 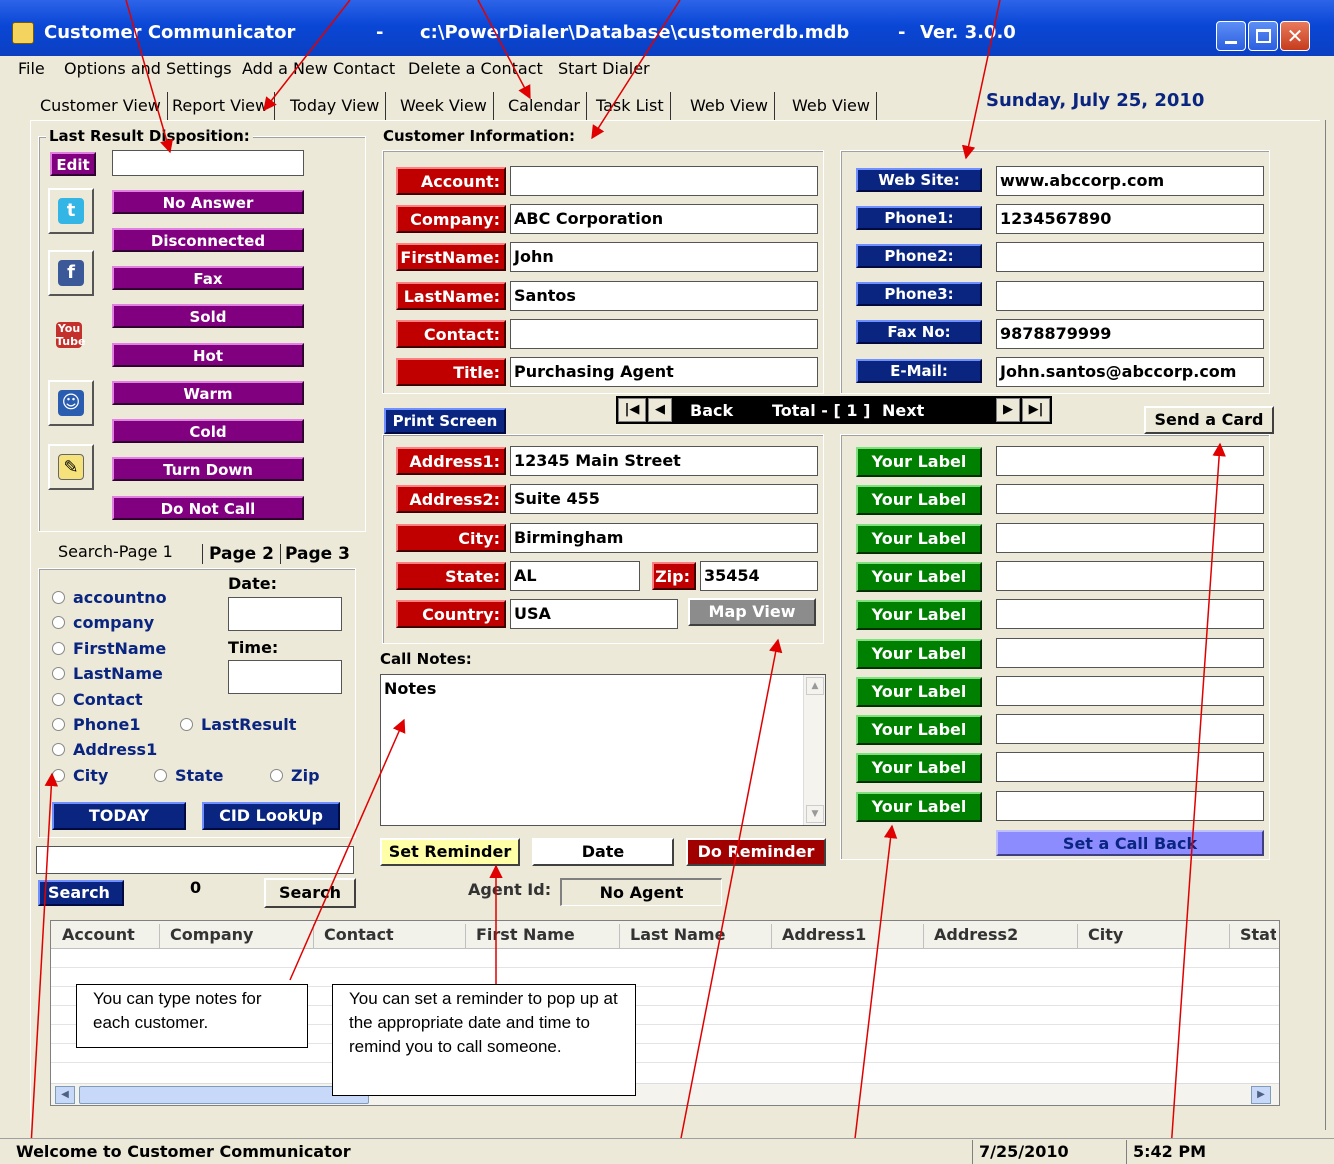 I want to click on status-date: 7/25/2010, so click(x=1047, y=1152).